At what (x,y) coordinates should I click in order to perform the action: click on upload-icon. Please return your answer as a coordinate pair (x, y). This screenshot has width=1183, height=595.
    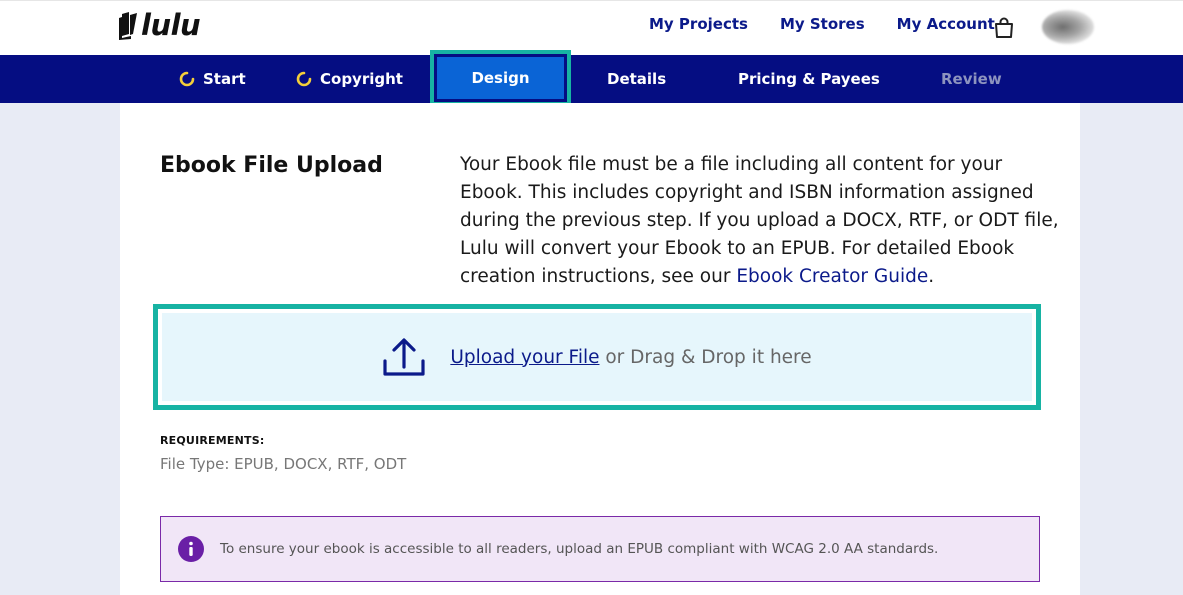
    Looking at the image, I should click on (404, 357).